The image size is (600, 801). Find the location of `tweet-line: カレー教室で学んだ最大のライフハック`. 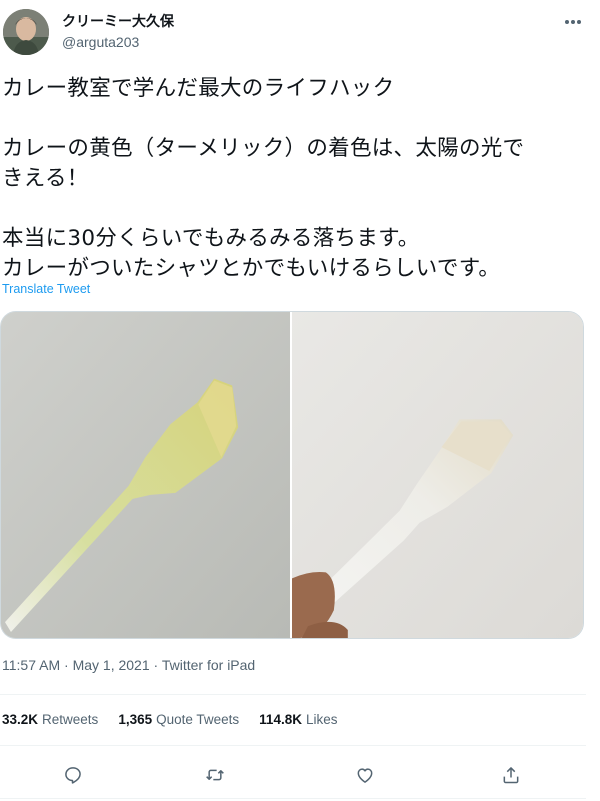

tweet-line: カレー教室で学んだ最大のライフハック is located at coordinates (198, 88).